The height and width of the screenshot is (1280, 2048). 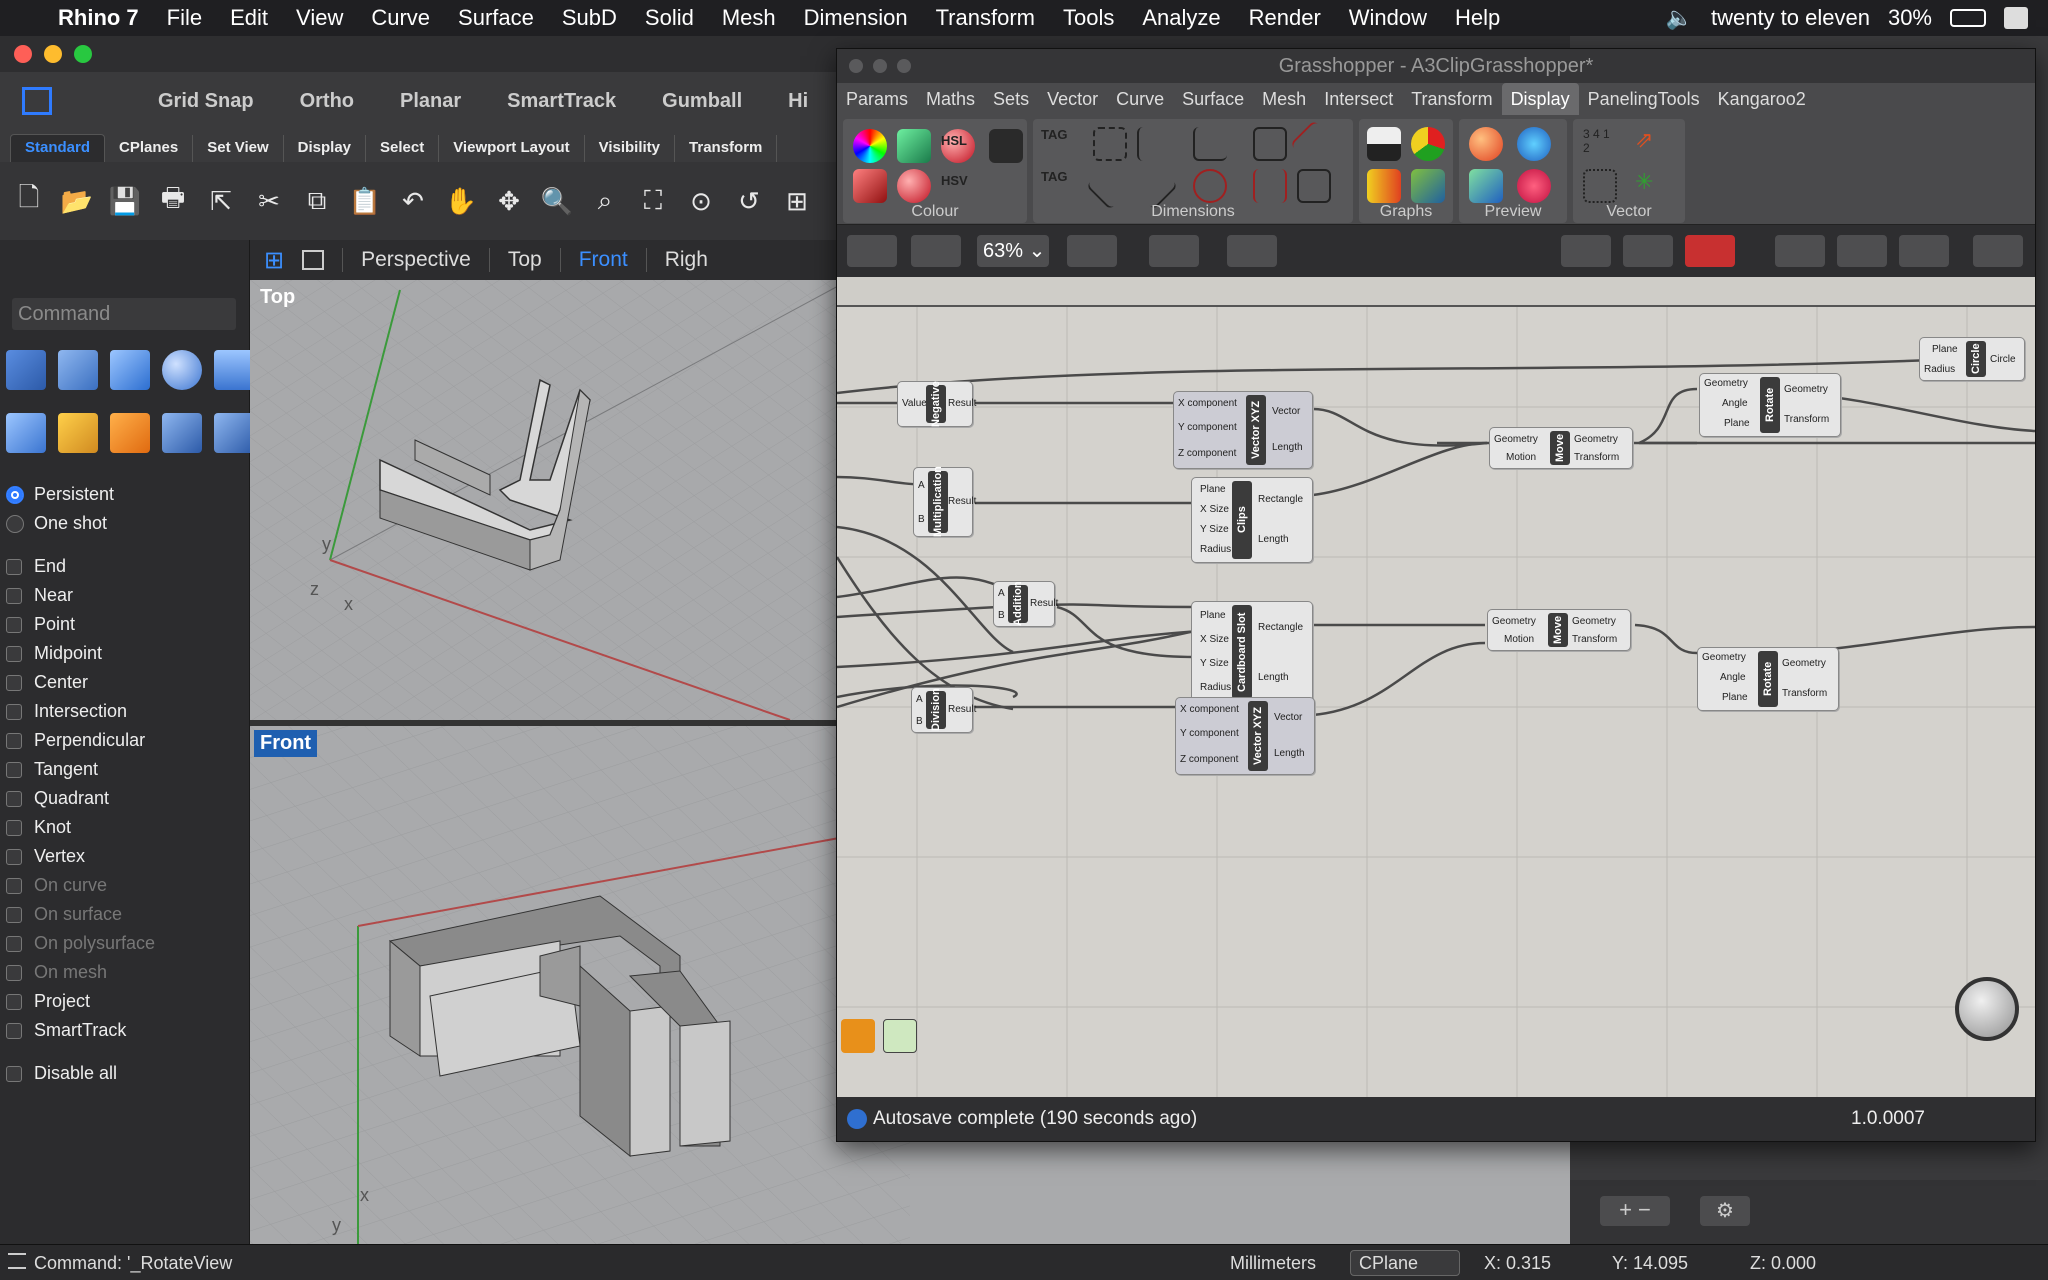 I want to click on tab-display: Display, so click(x=325, y=148).